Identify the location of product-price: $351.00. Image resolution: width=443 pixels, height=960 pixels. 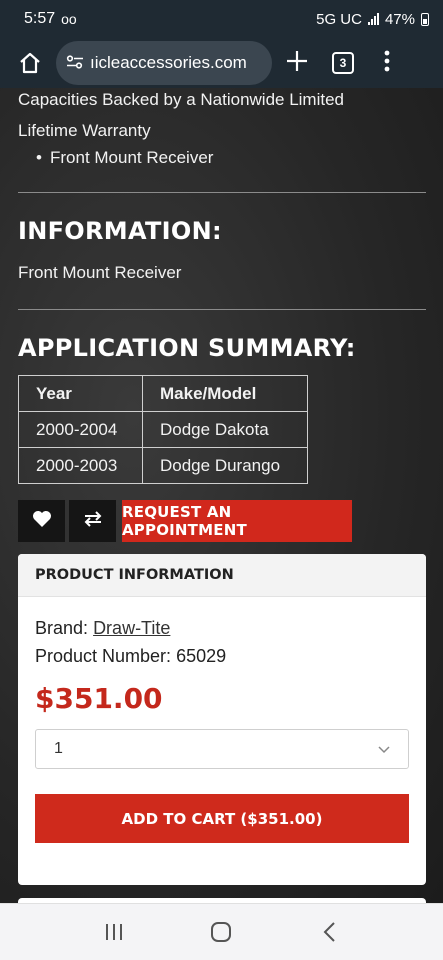
(99, 698).